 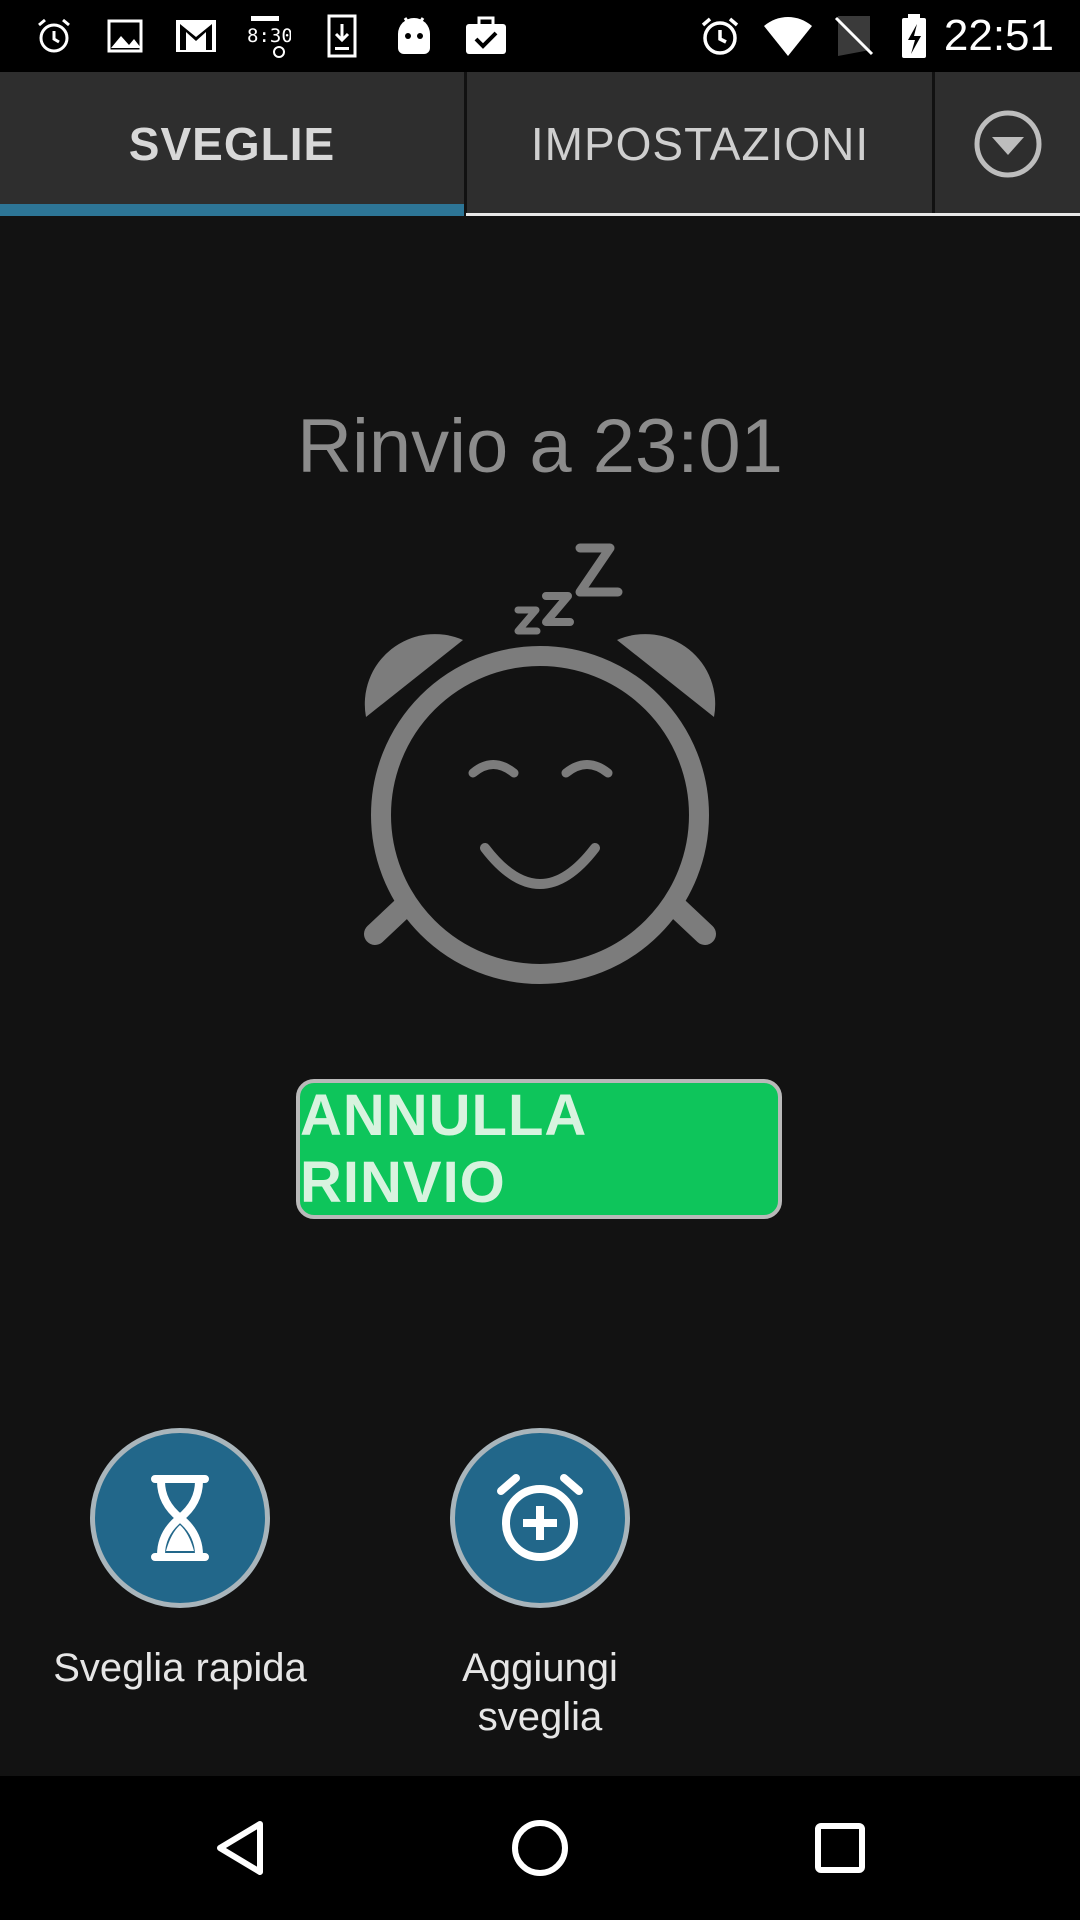 I want to click on image-icon, so click(x=125, y=36).